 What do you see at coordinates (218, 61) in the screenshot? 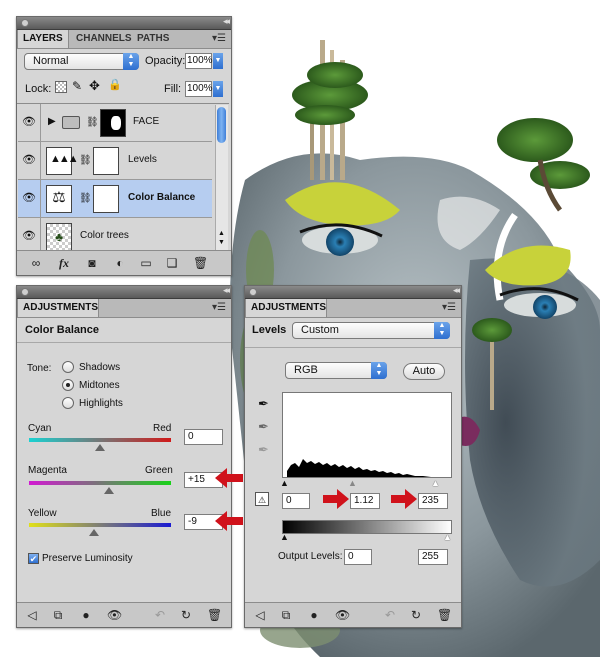
I see `opacity-dropdown-icon: ▼` at bounding box center [218, 61].